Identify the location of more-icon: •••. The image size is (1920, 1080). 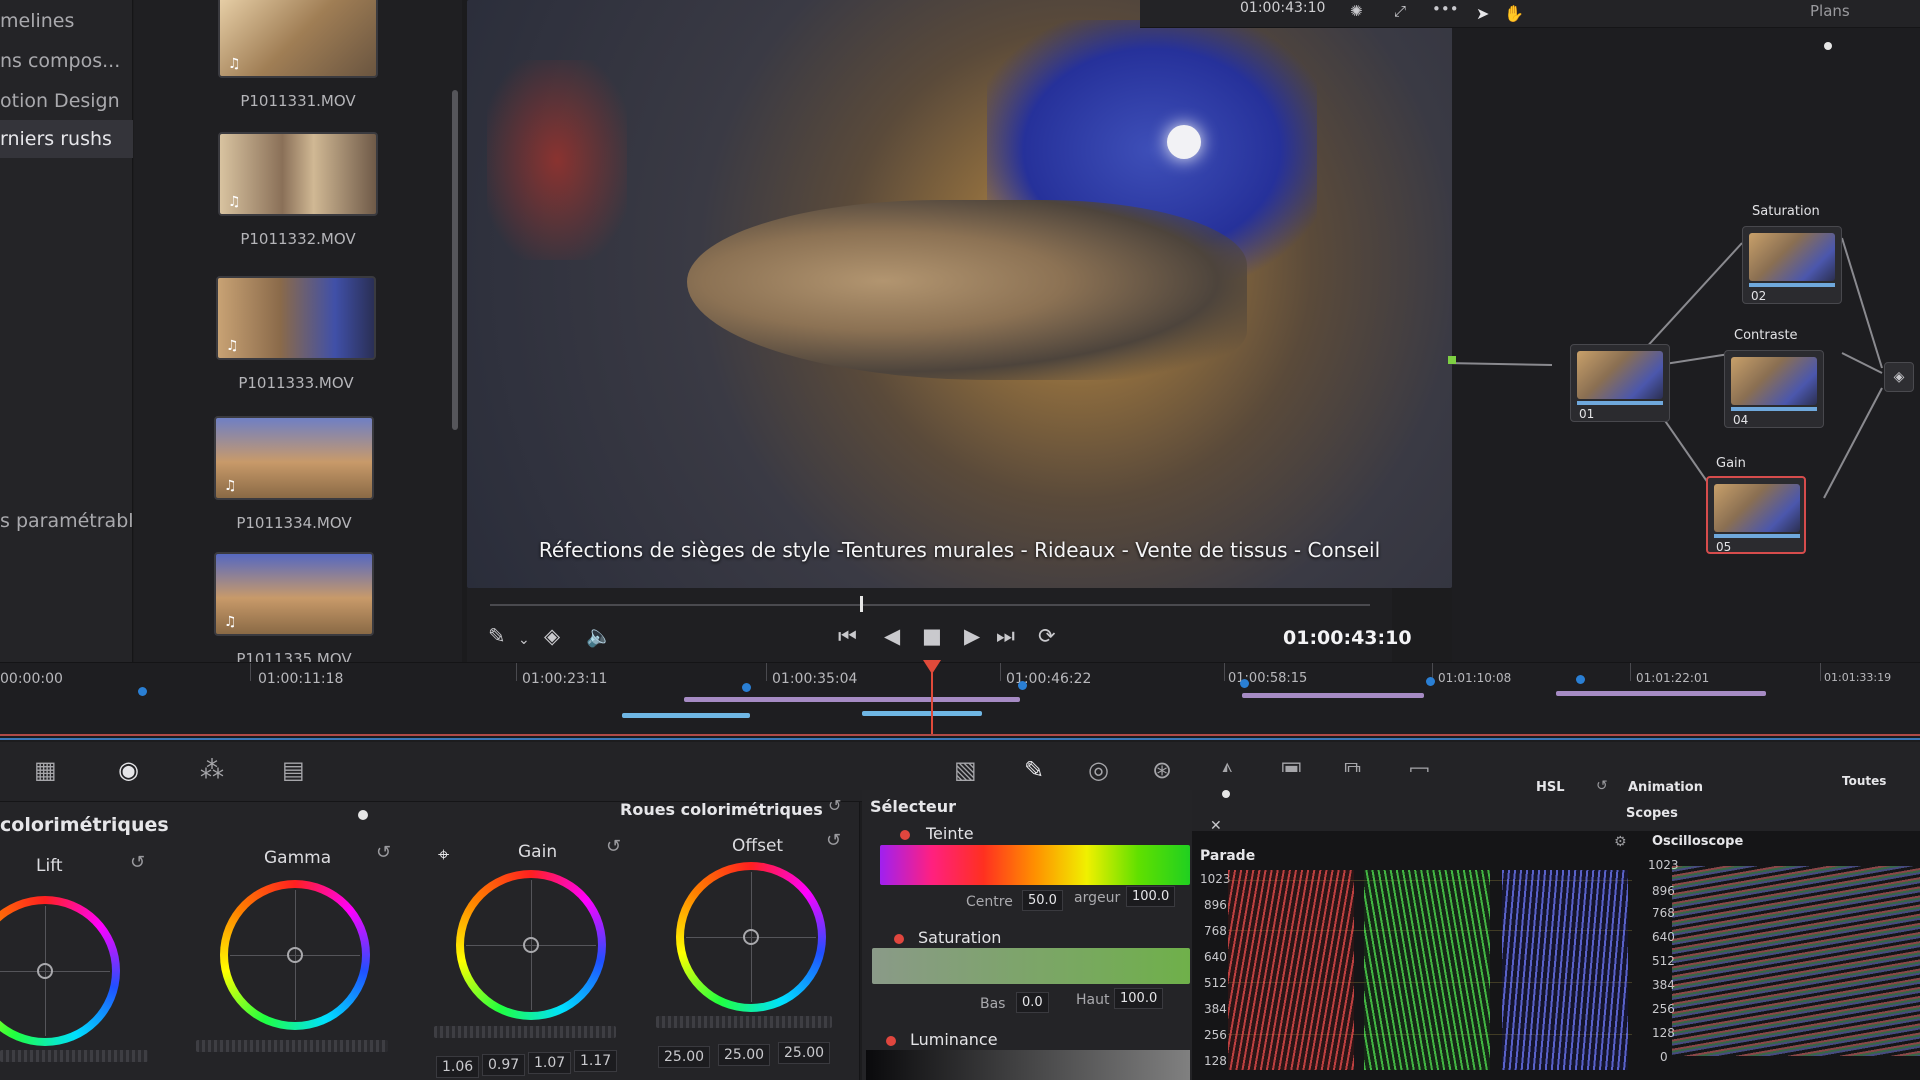
(1445, 9).